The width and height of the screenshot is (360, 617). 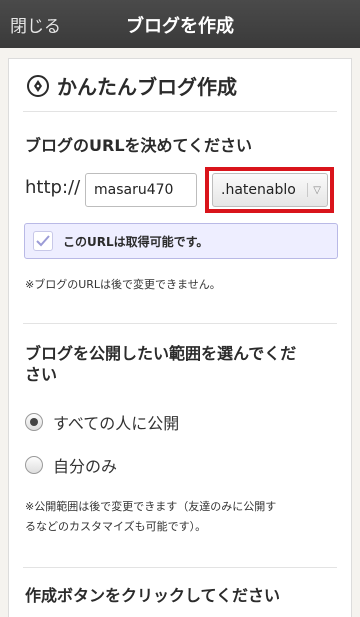 I want to click on url-prefix: http://, so click(x=53, y=187).